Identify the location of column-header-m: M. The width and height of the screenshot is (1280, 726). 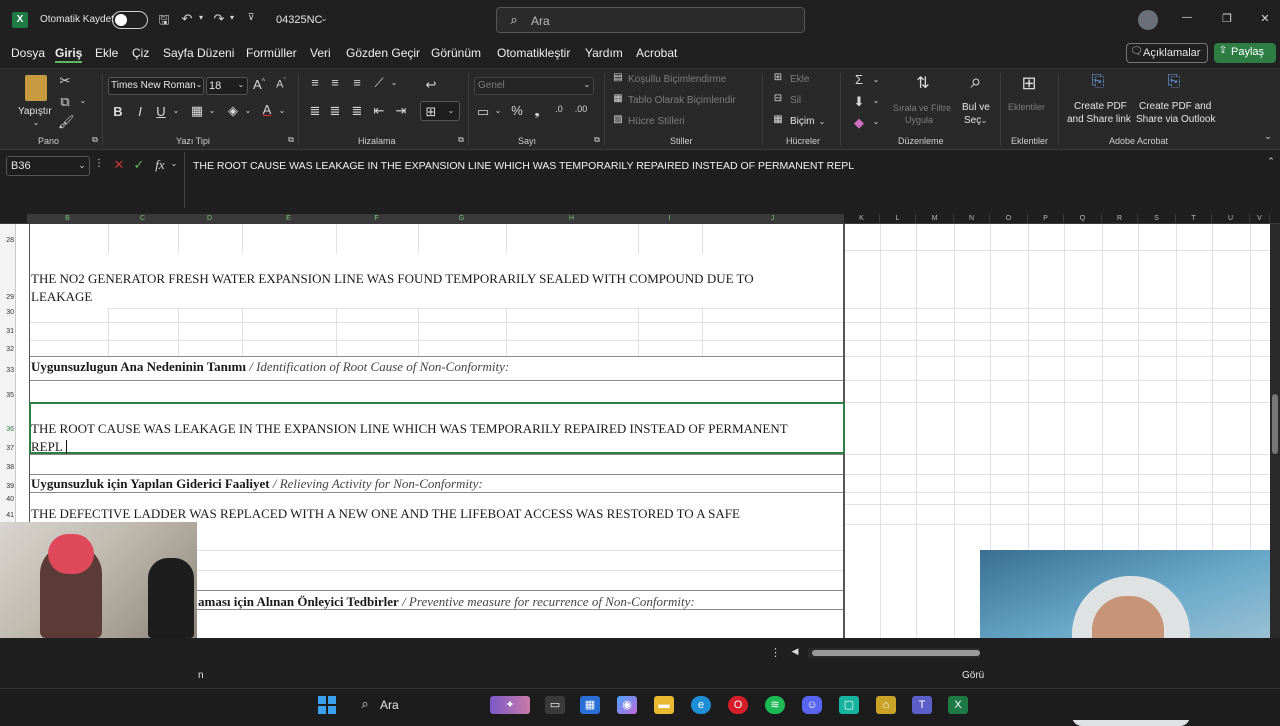
(935, 219).